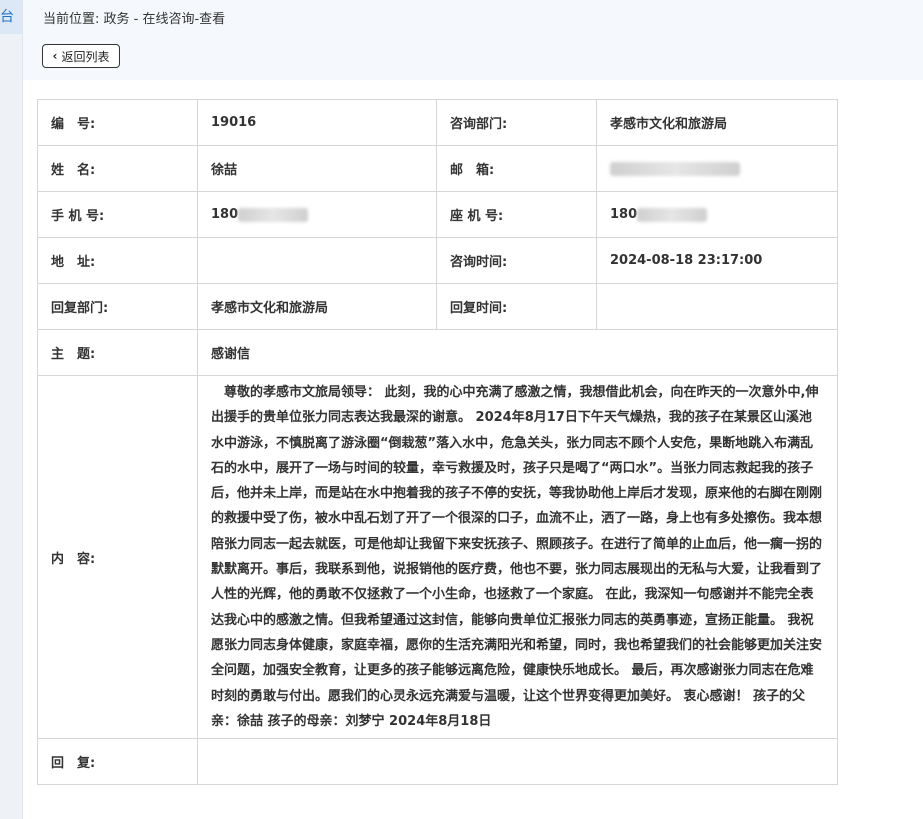  What do you see at coordinates (317, 214) in the screenshot?
I see `mobile-value: 180` at bounding box center [317, 214].